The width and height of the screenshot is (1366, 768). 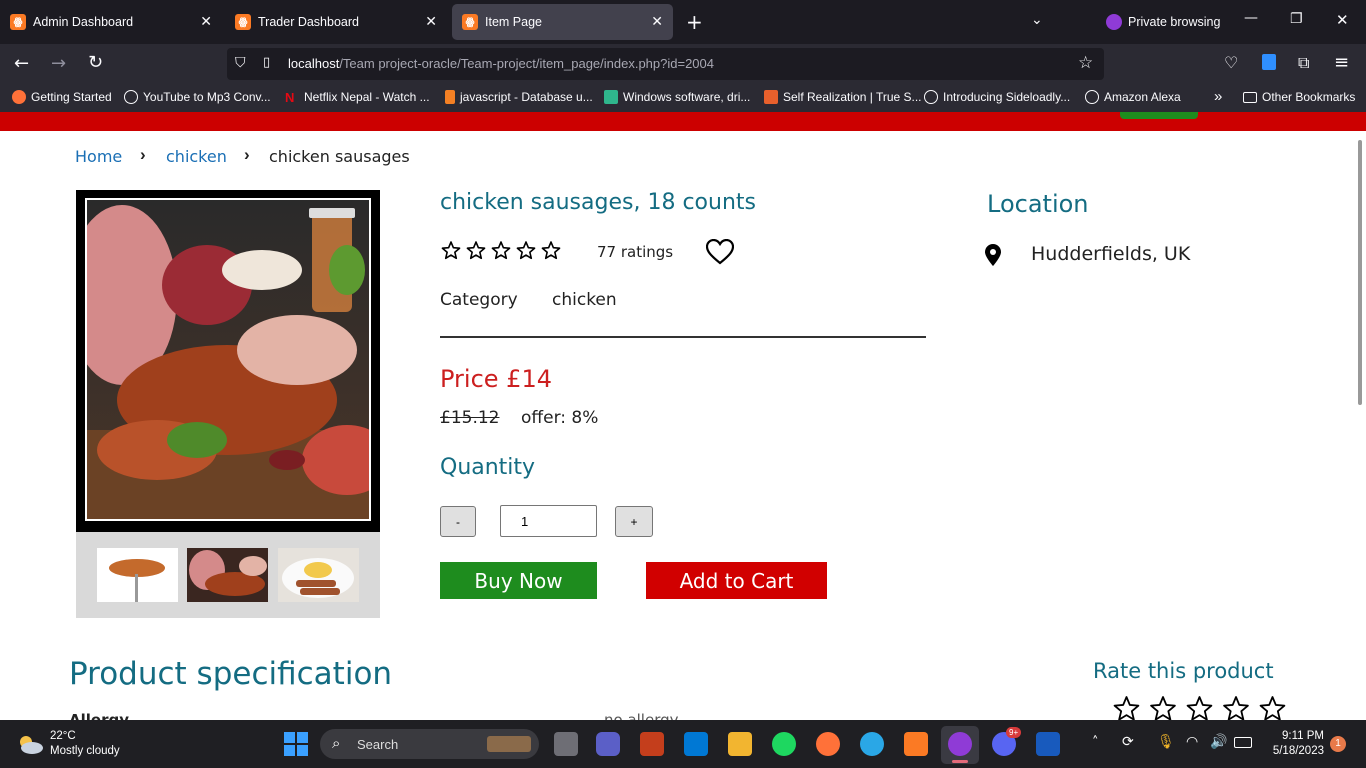 I want to click on pocket-icon: ♡, so click(x=1231, y=62).